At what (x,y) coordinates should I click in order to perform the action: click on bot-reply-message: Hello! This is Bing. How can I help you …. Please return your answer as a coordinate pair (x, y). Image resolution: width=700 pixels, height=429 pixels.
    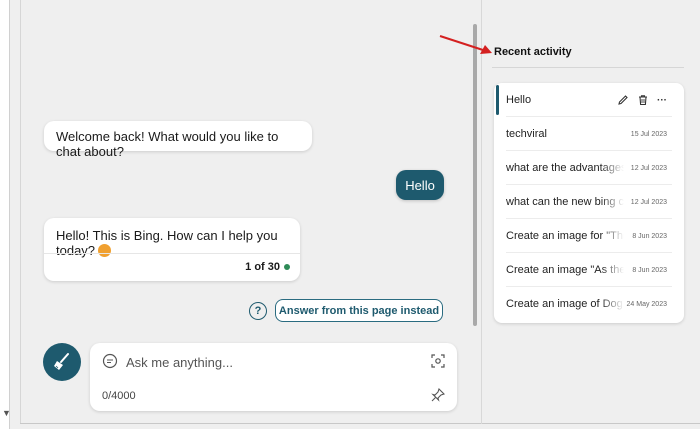
    Looking at the image, I should click on (172, 249).